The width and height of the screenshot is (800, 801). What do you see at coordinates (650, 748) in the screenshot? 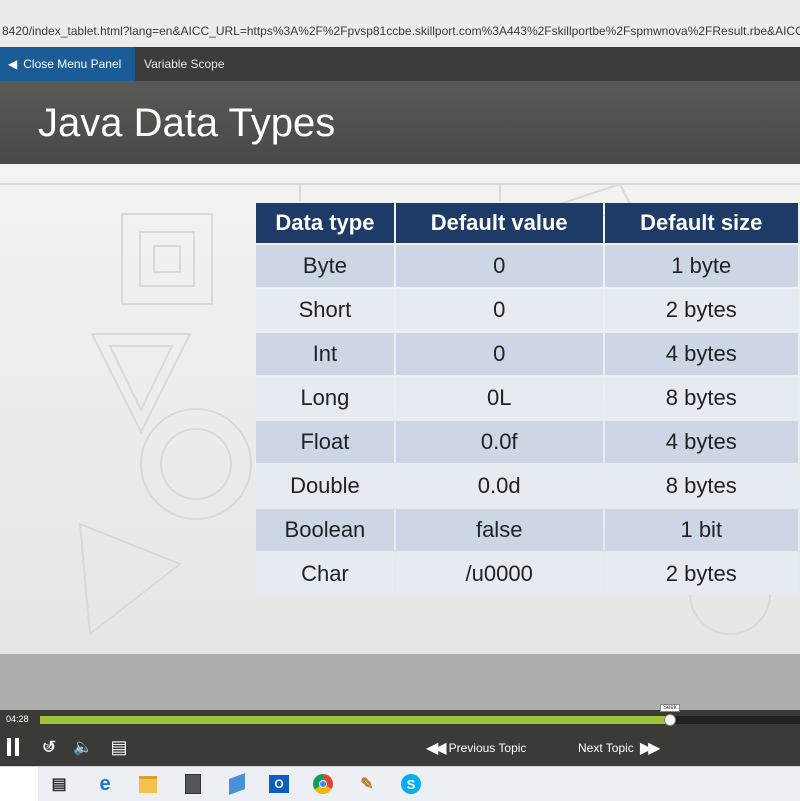
I see `double-chevron-right-icon: ▶▶` at bounding box center [650, 748].